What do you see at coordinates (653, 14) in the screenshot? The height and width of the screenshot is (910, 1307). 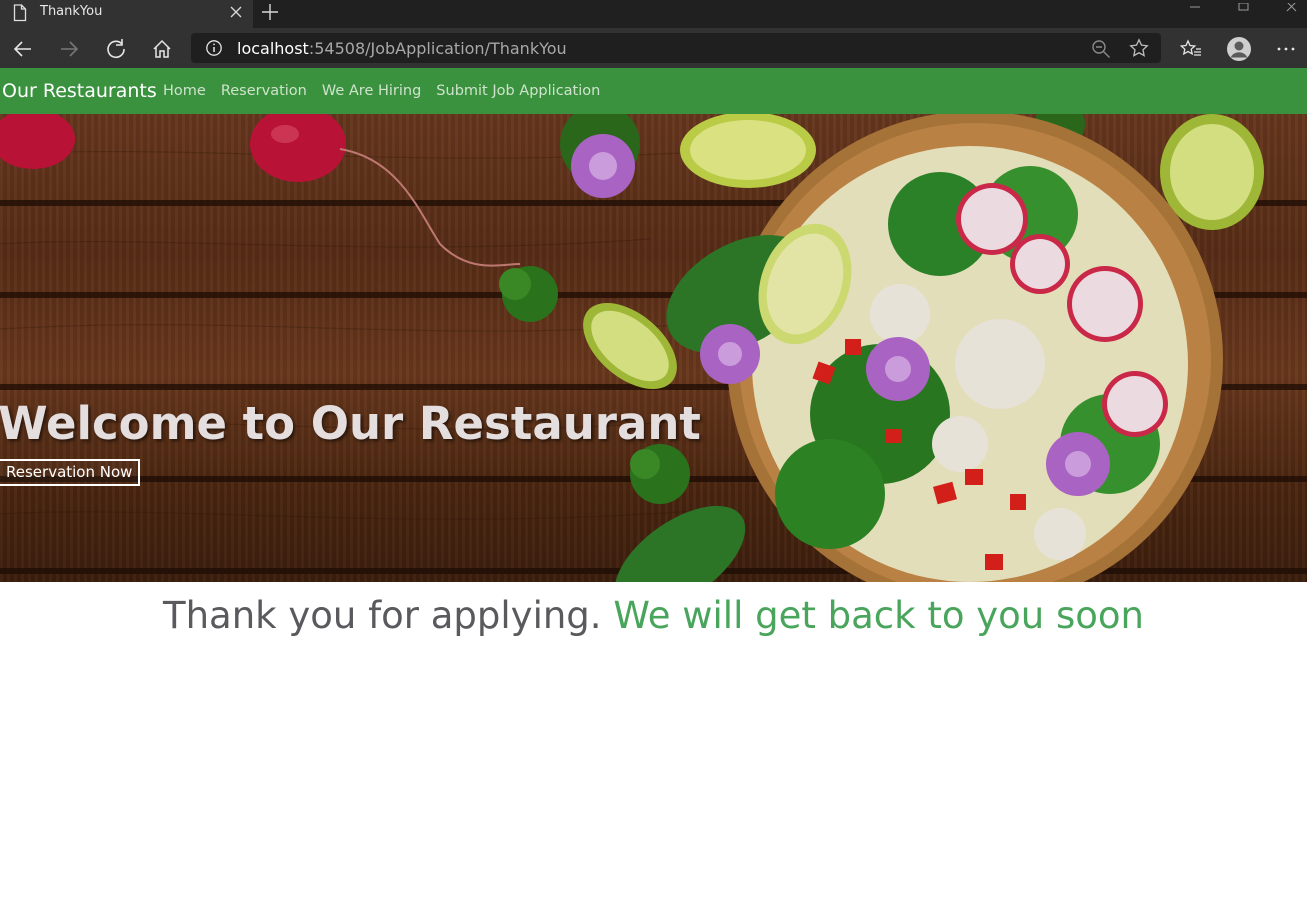 I see `browser-tab-strip: ThankYou` at bounding box center [653, 14].